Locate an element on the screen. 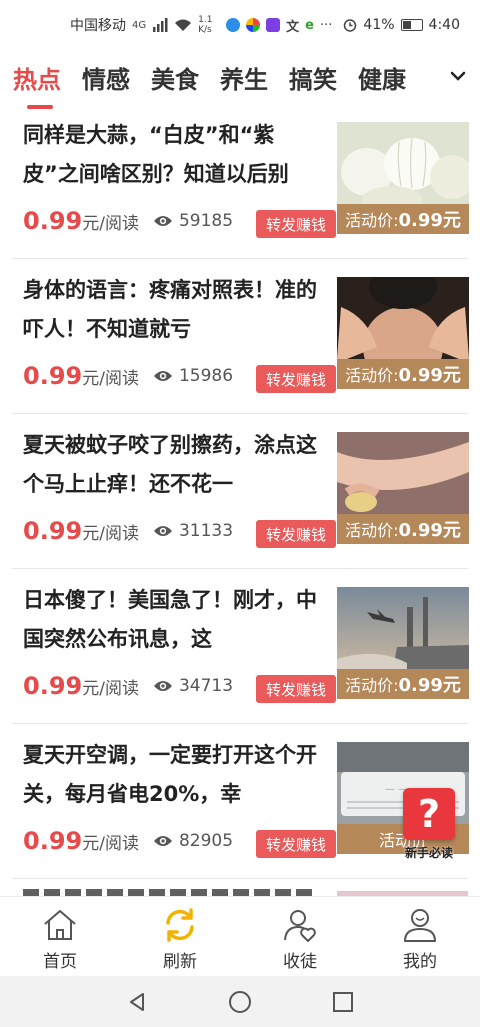 The height and width of the screenshot is (1027, 480). view-count: 31133 is located at coordinates (206, 531).